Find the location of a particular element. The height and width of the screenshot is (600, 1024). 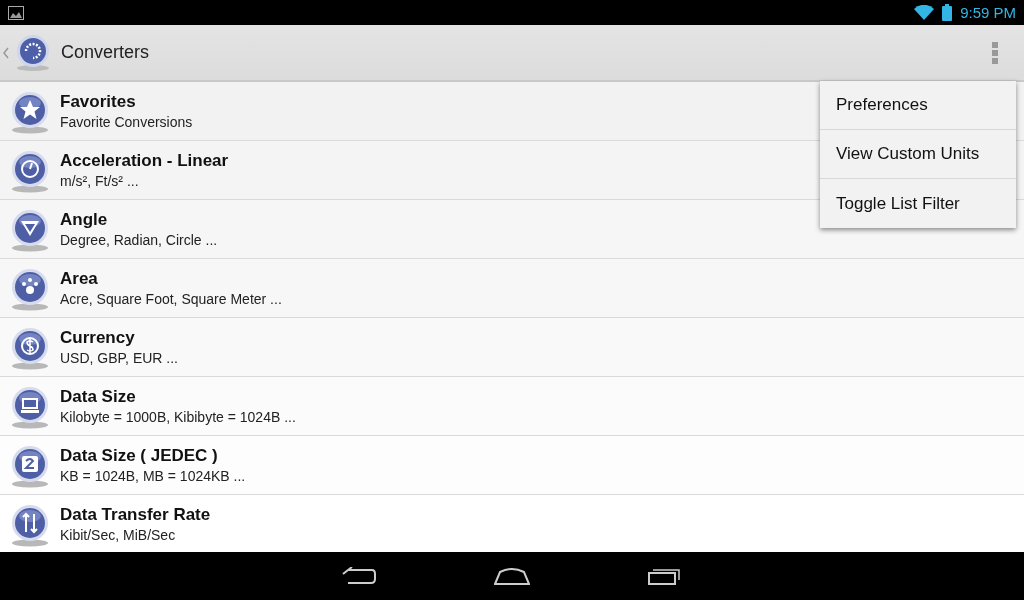

list-item-title: Angle is located at coordinates (84, 219).